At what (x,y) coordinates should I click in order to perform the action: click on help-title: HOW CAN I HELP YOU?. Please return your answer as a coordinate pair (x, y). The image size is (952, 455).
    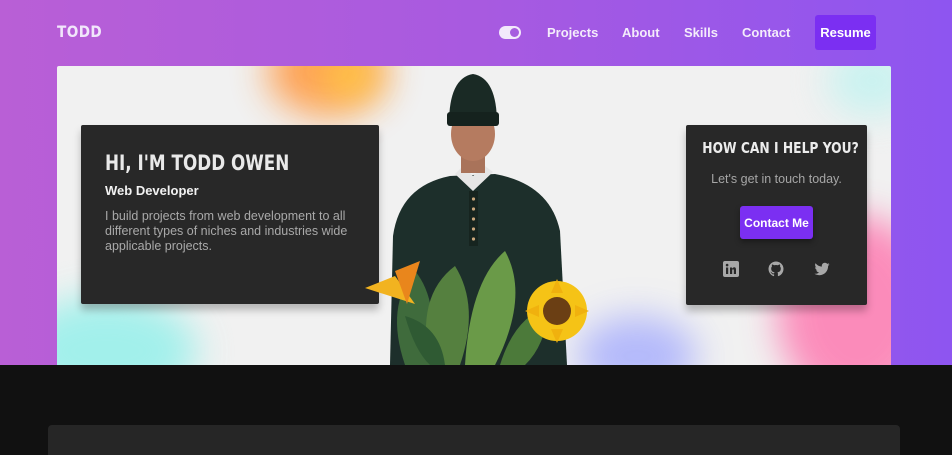
    Looking at the image, I should click on (780, 148).